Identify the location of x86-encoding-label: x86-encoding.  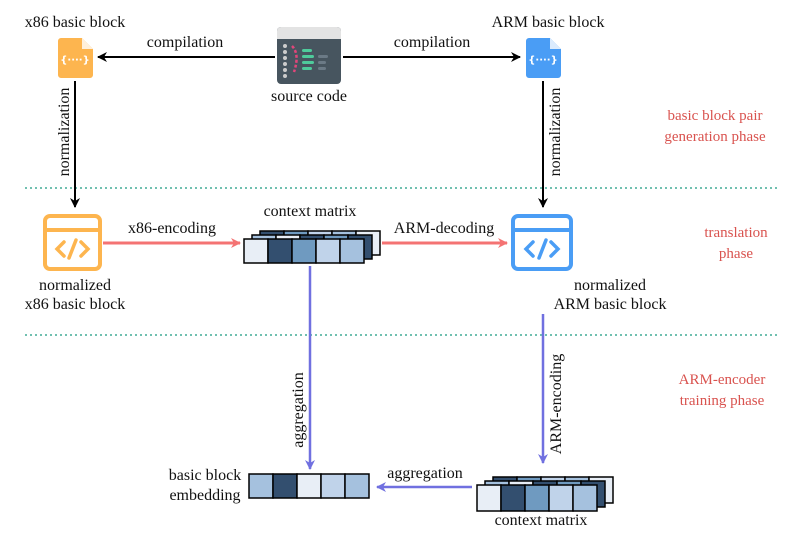
(172, 228).